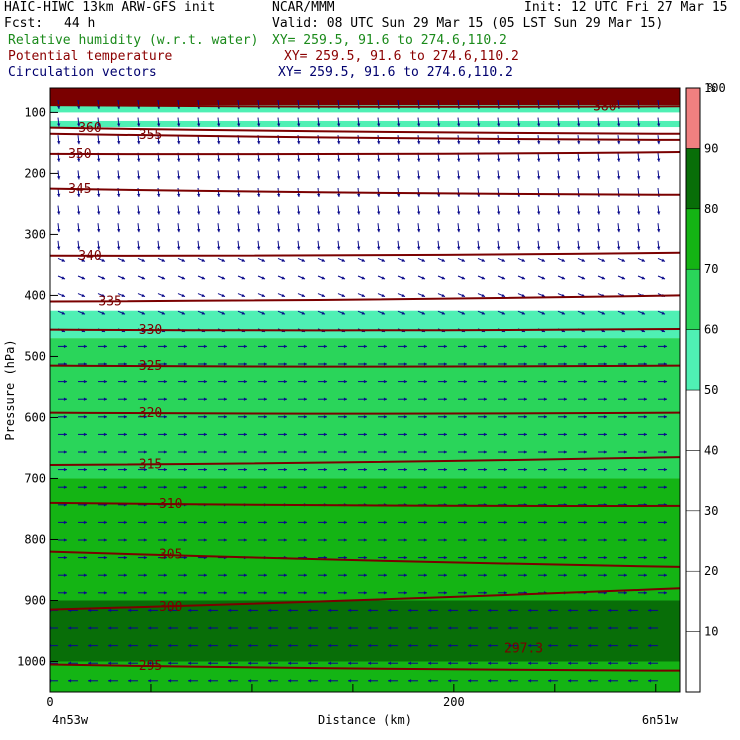 Image resolution: width=740 pixels, height=740 pixels. I want to click on theta-label-335: 335, so click(109, 301).